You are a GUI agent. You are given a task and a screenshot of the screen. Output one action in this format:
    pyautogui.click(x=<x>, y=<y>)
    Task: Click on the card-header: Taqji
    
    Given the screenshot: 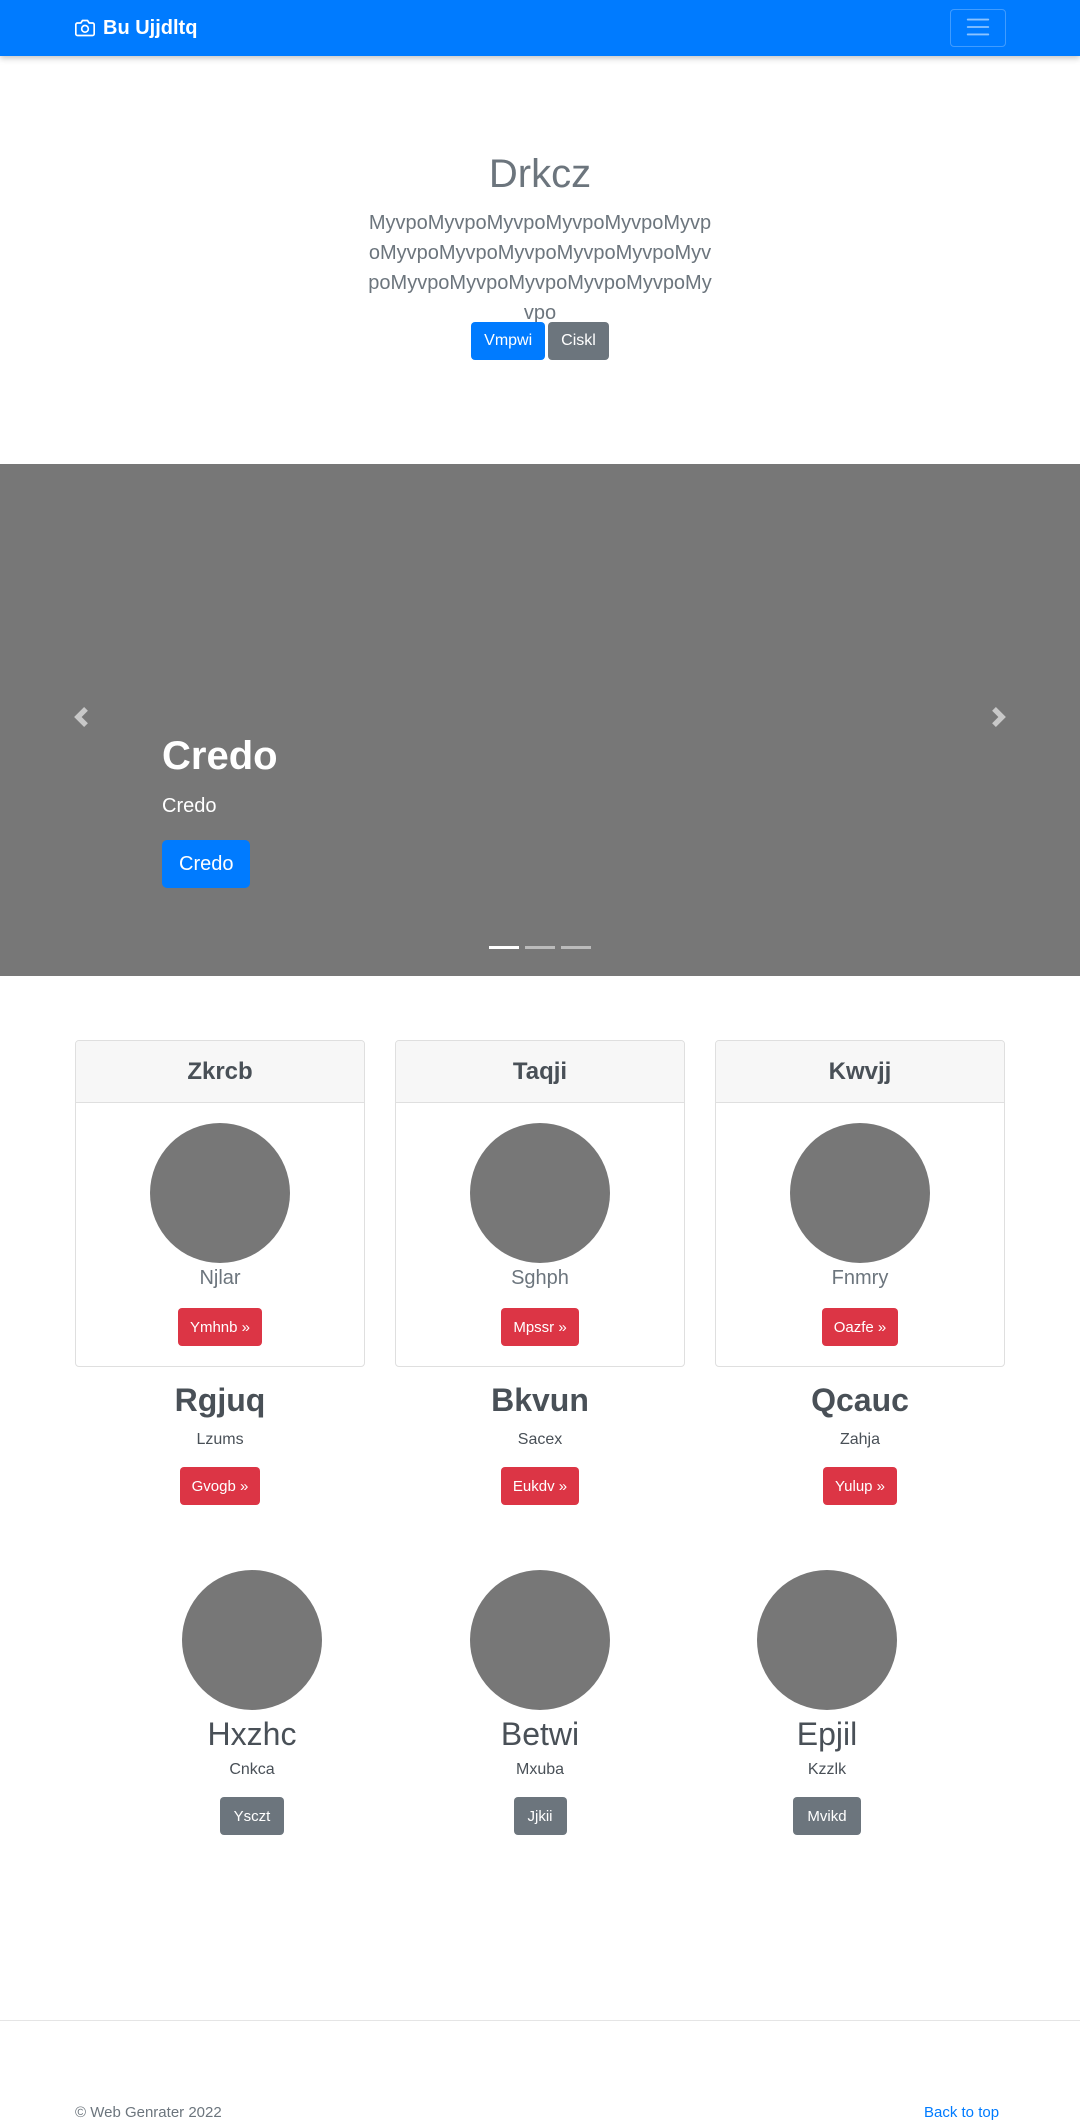 What is the action you would take?
    pyautogui.click(x=540, y=1072)
    